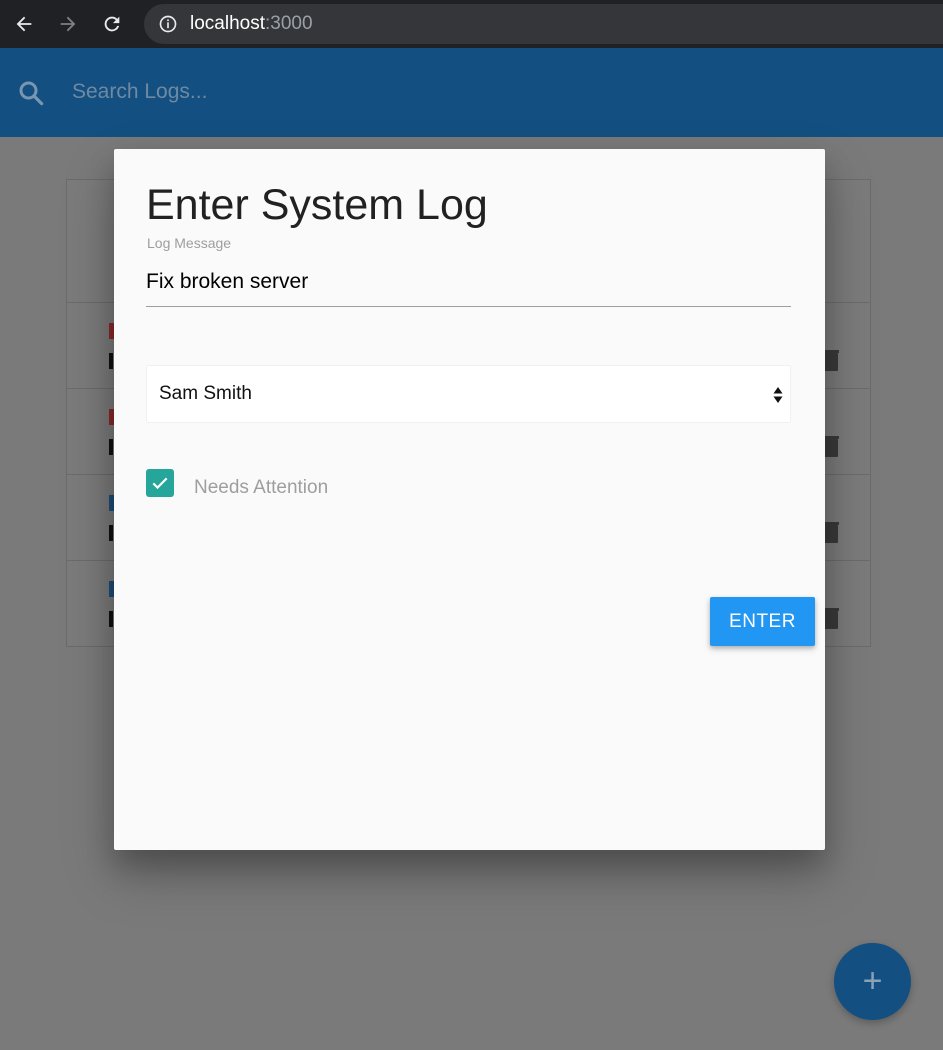  What do you see at coordinates (289, 23) in the screenshot?
I see `url-port: :3000` at bounding box center [289, 23].